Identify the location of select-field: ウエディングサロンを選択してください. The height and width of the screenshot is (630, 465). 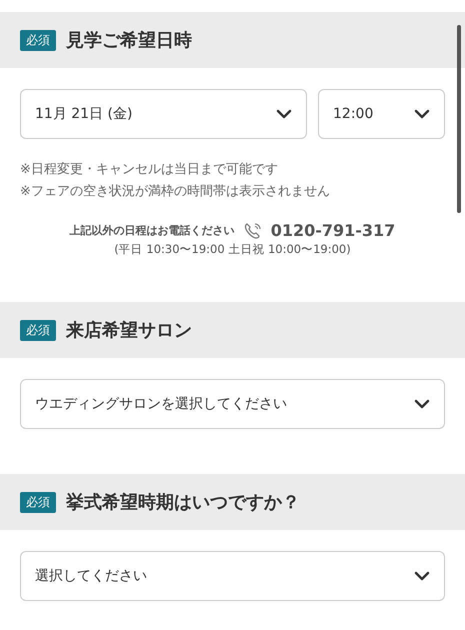
(232, 404).